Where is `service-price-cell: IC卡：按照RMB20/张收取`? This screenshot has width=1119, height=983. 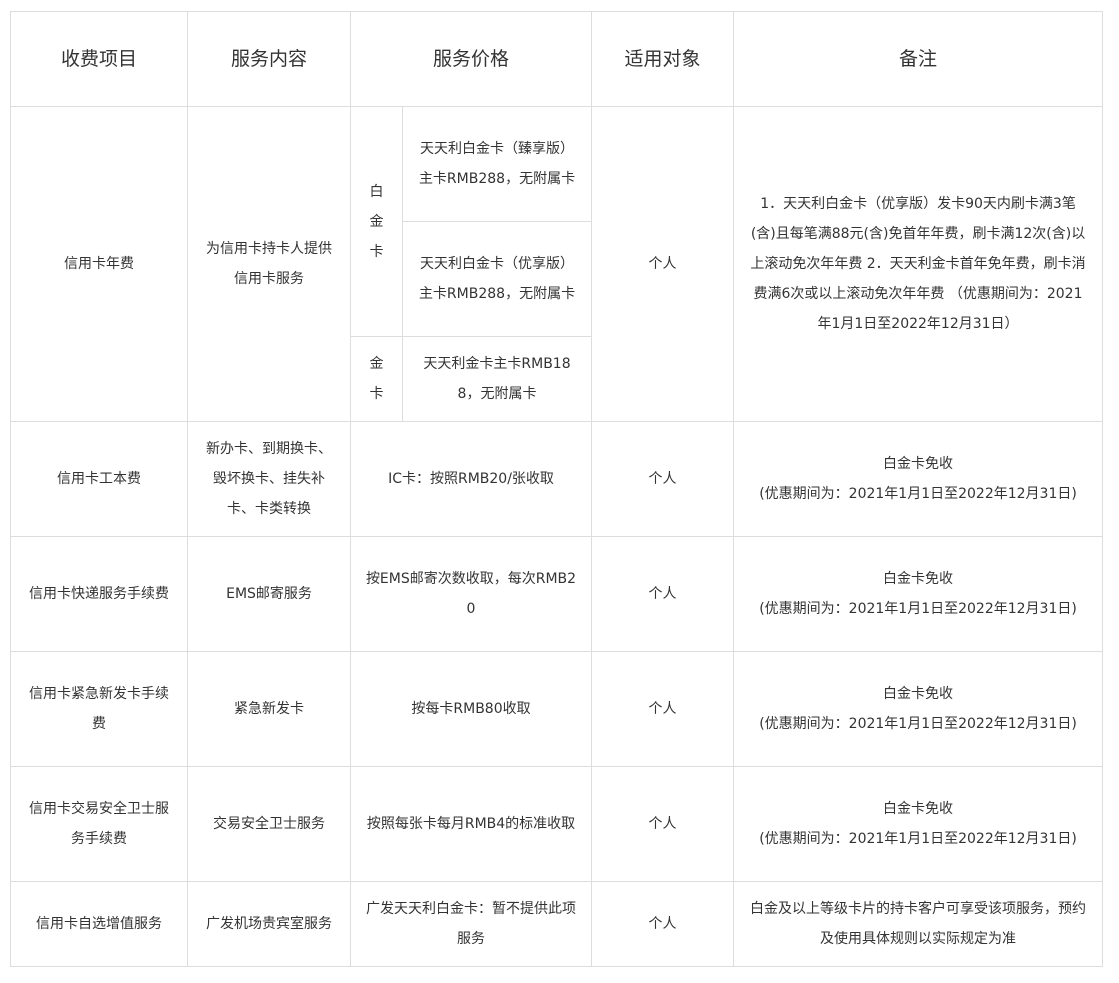 service-price-cell: IC卡：按照RMB20/张收取 is located at coordinates (471, 479).